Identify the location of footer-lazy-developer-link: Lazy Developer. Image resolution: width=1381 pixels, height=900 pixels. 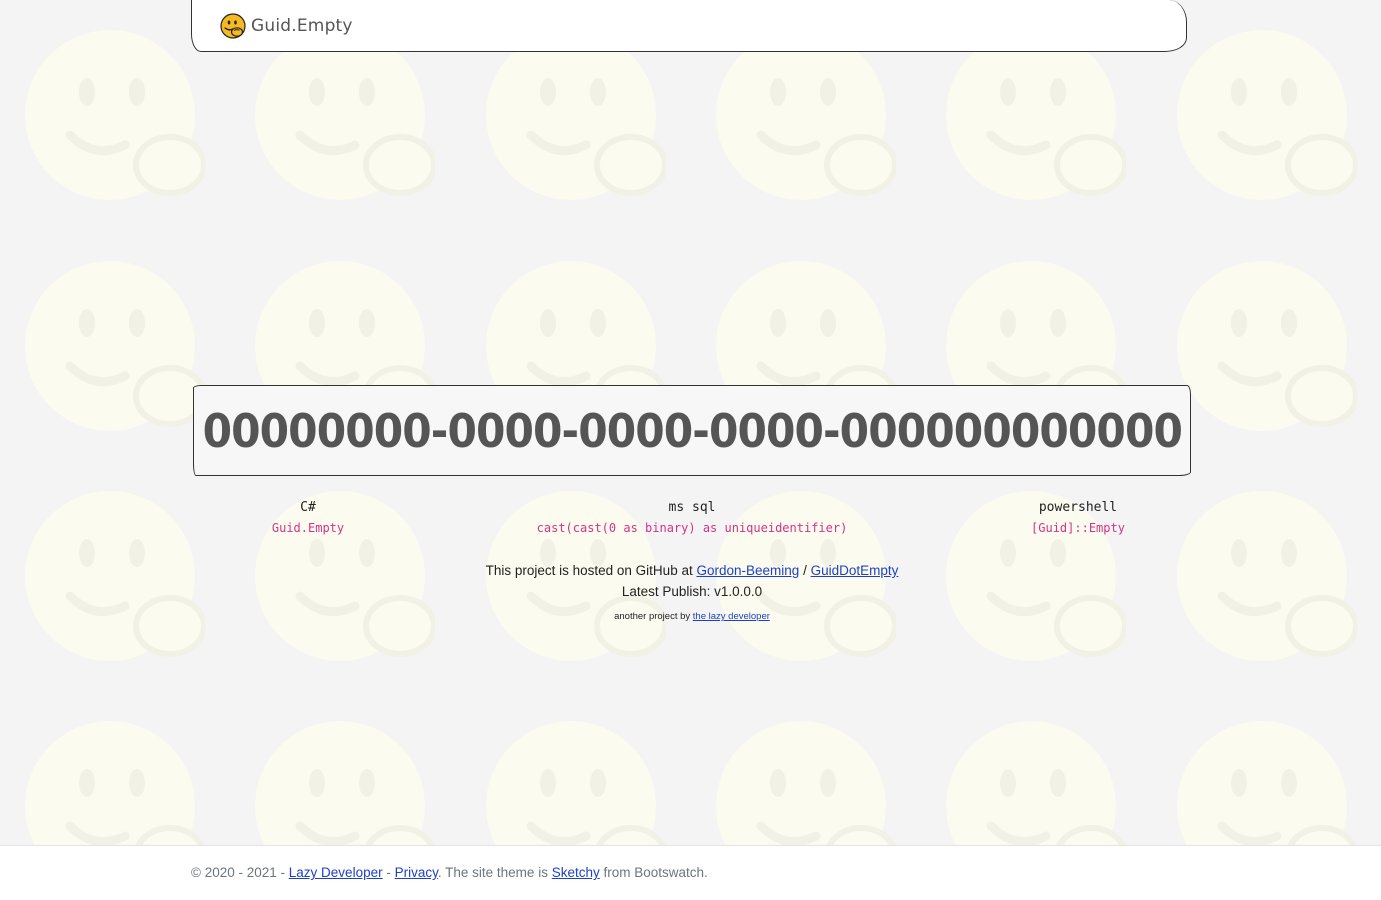
(336, 872).